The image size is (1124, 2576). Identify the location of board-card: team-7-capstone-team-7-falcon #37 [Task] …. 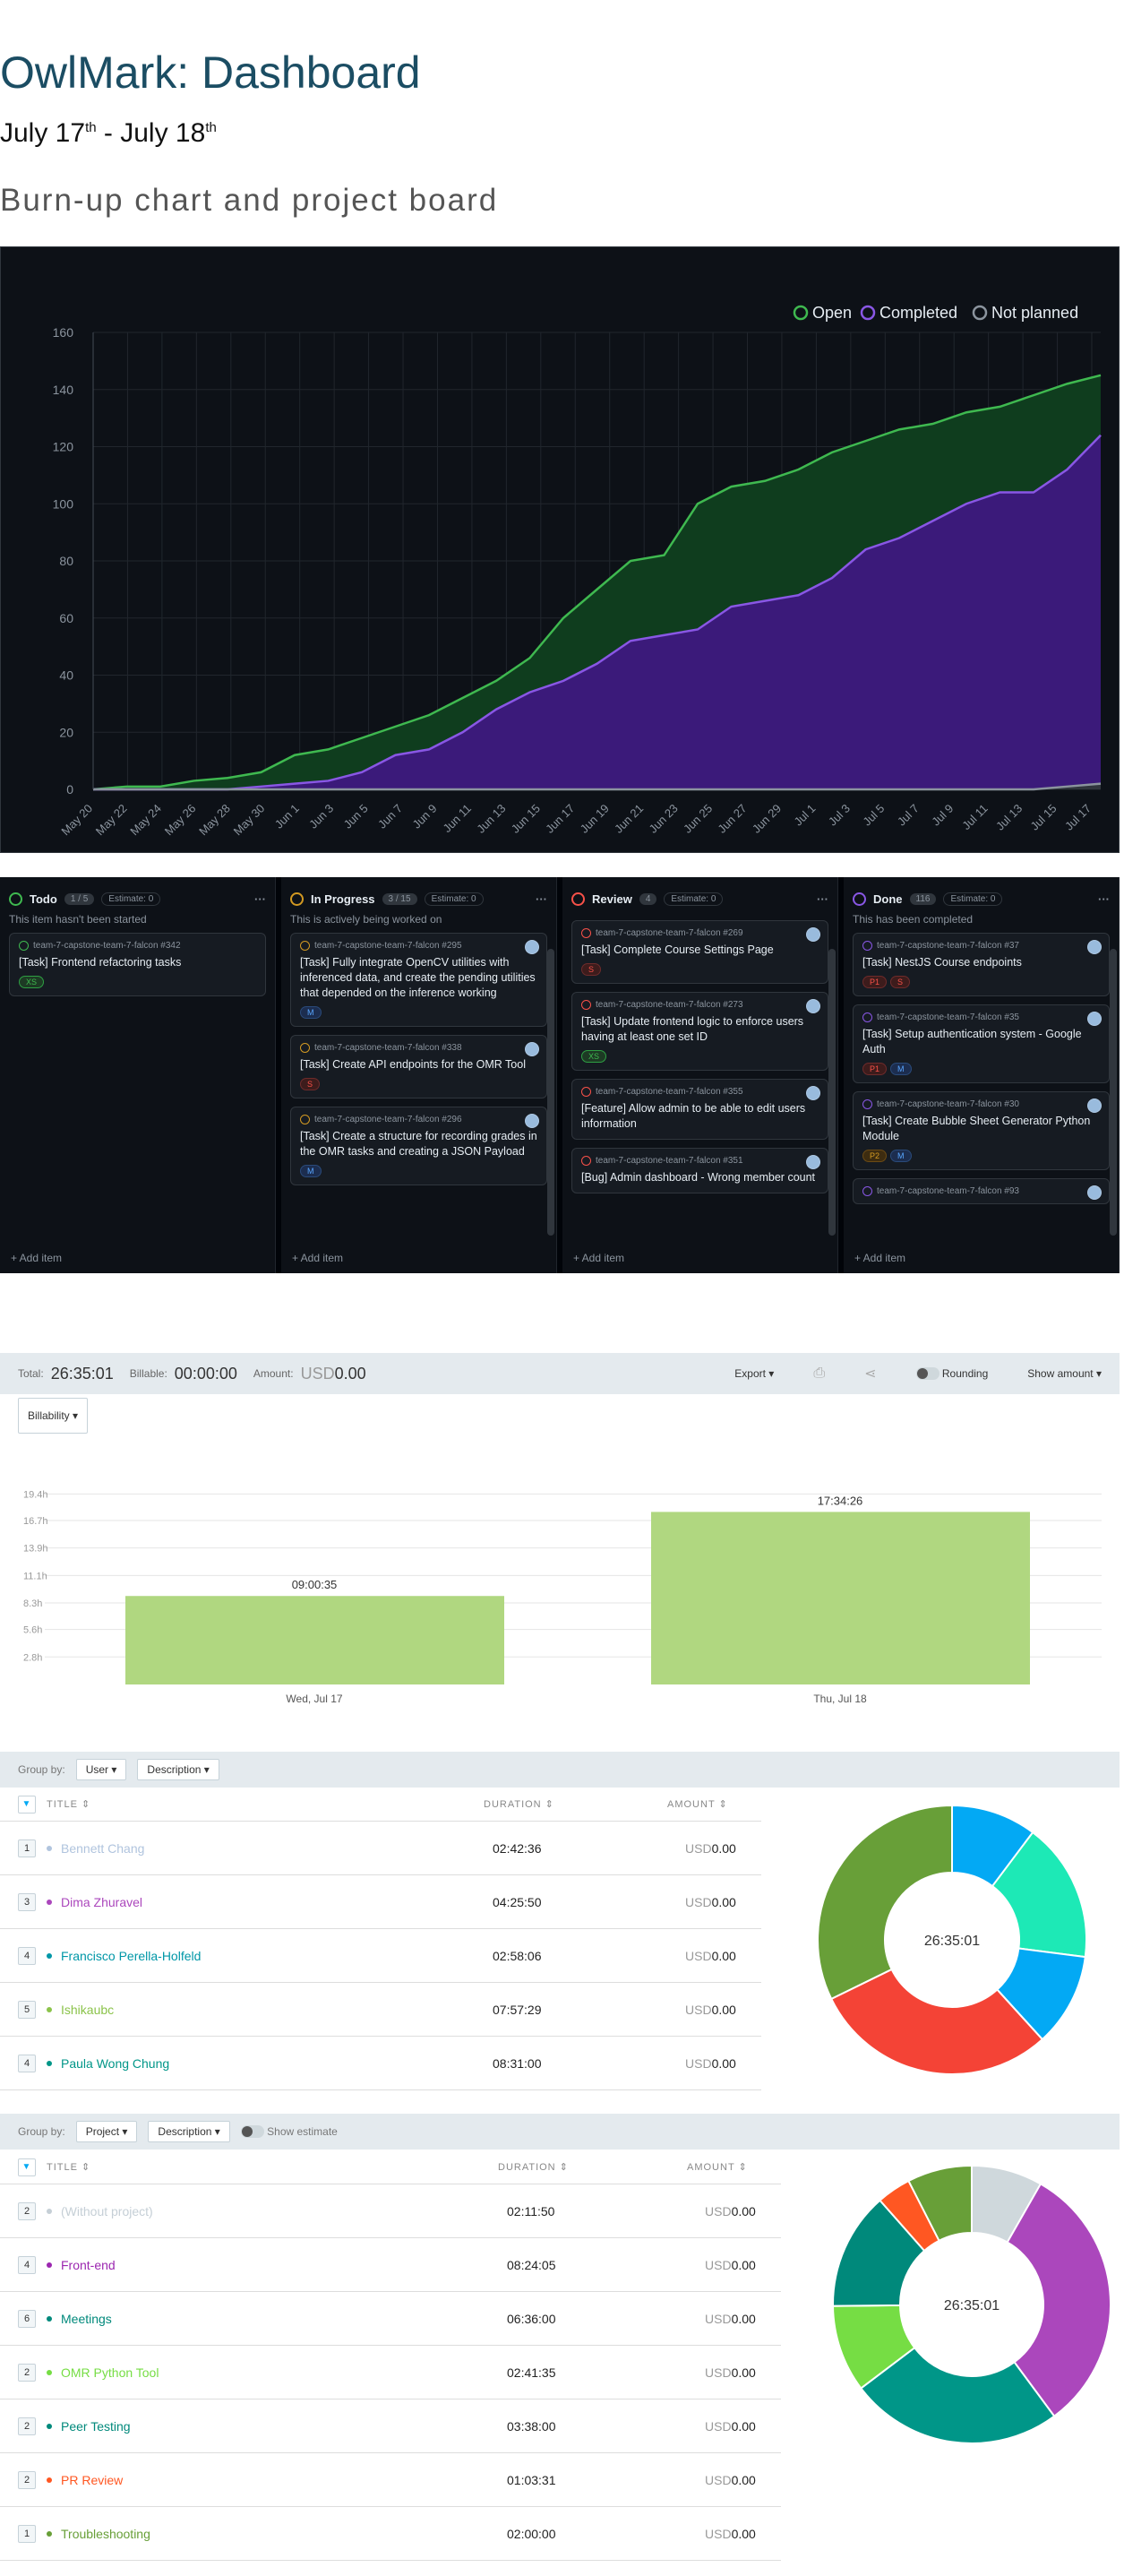
(981, 964).